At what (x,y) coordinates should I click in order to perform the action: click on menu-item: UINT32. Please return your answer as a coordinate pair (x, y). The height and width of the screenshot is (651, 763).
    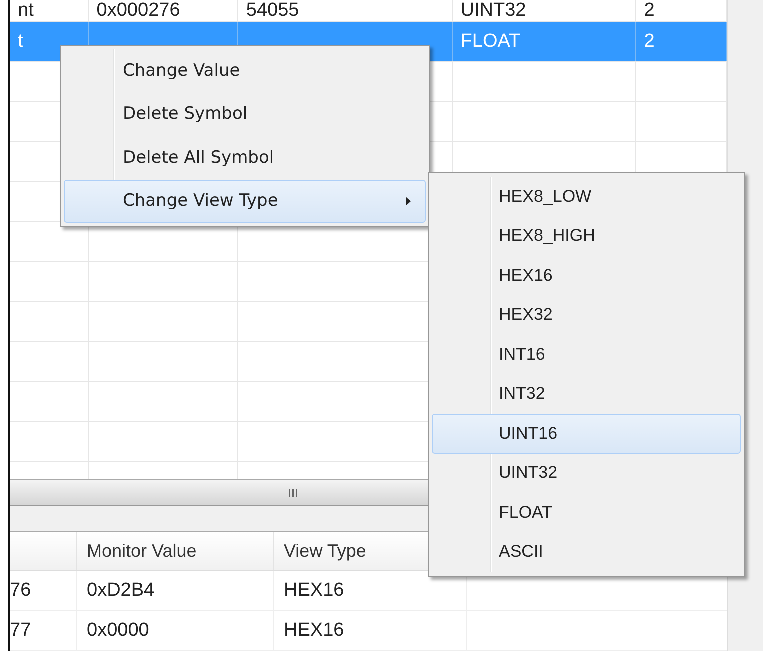
    Looking at the image, I should click on (586, 473).